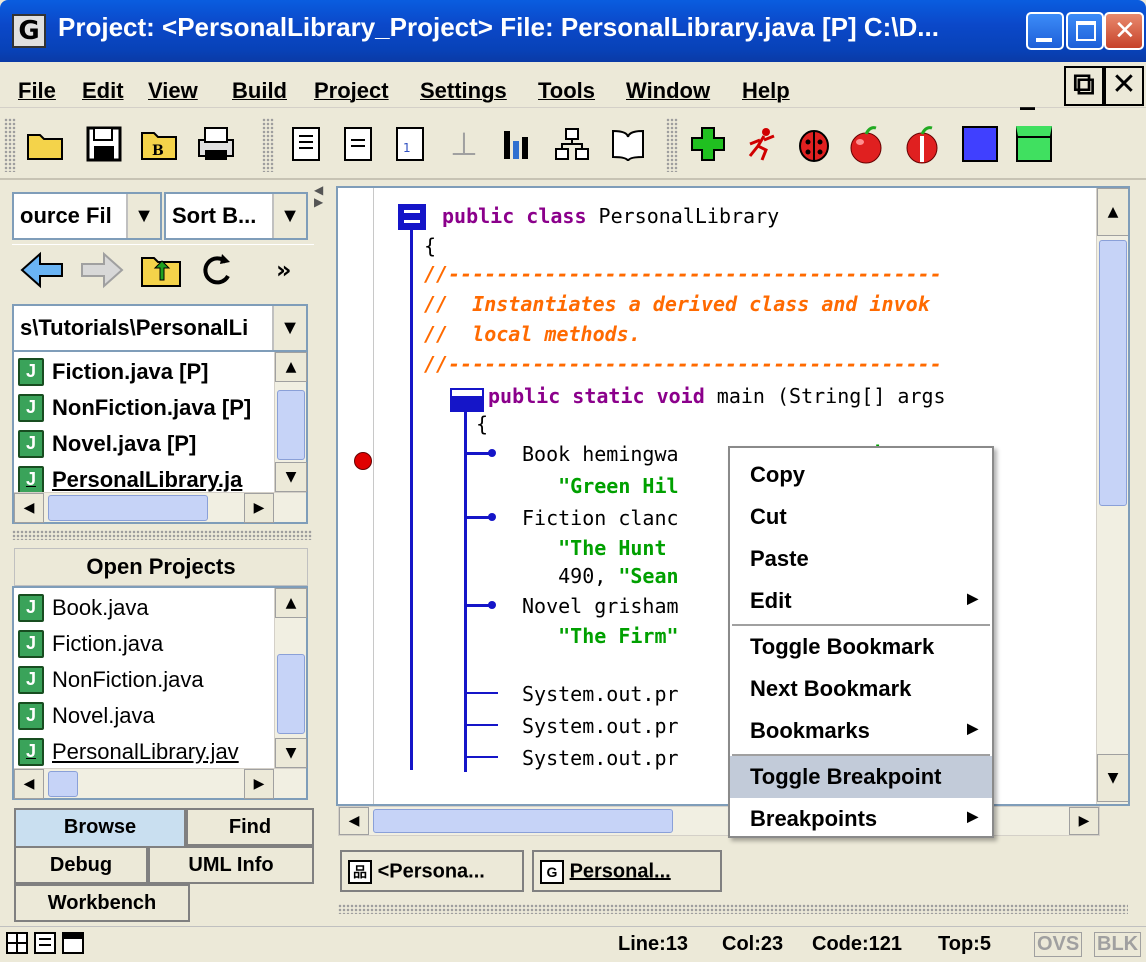 This screenshot has width=1146, height=962. Describe the element at coordinates (610, 216) in the screenshot. I see `code-line: public class PersonalLibrary` at that location.